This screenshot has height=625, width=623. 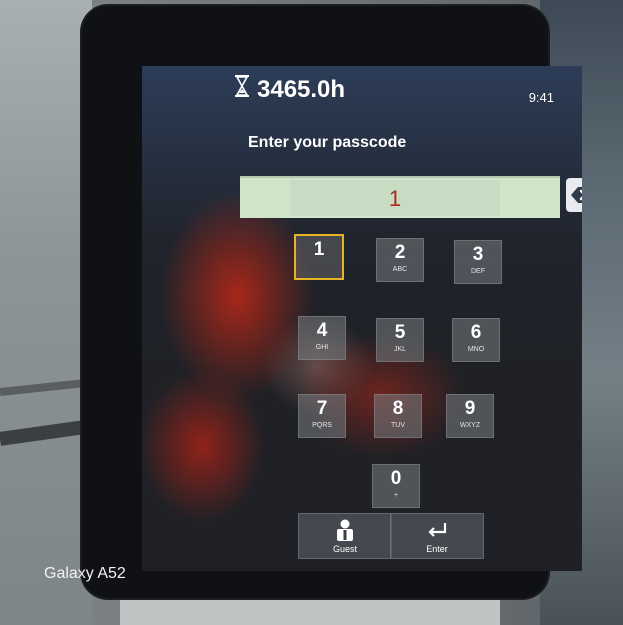 What do you see at coordinates (470, 425) in the screenshot?
I see `key-letters: WXYZ` at bounding box center [470, 425].